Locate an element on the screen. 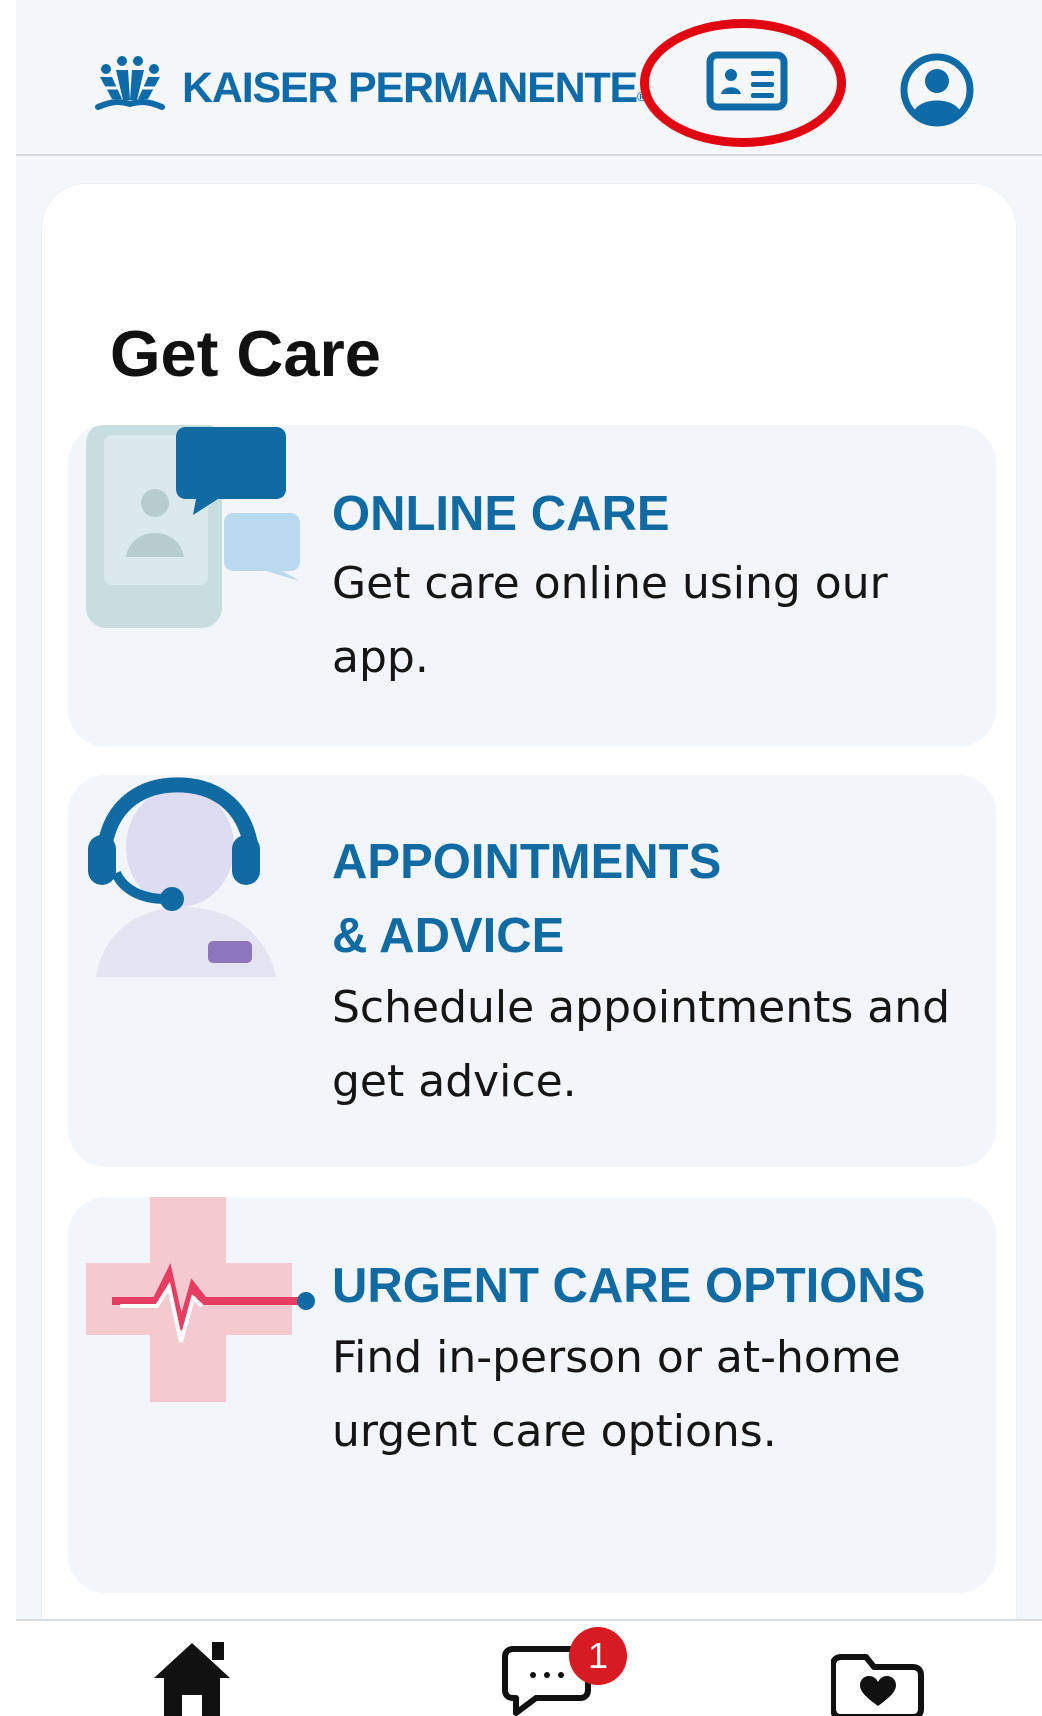  bottom-navigation is located at coordinates (529, 1667).